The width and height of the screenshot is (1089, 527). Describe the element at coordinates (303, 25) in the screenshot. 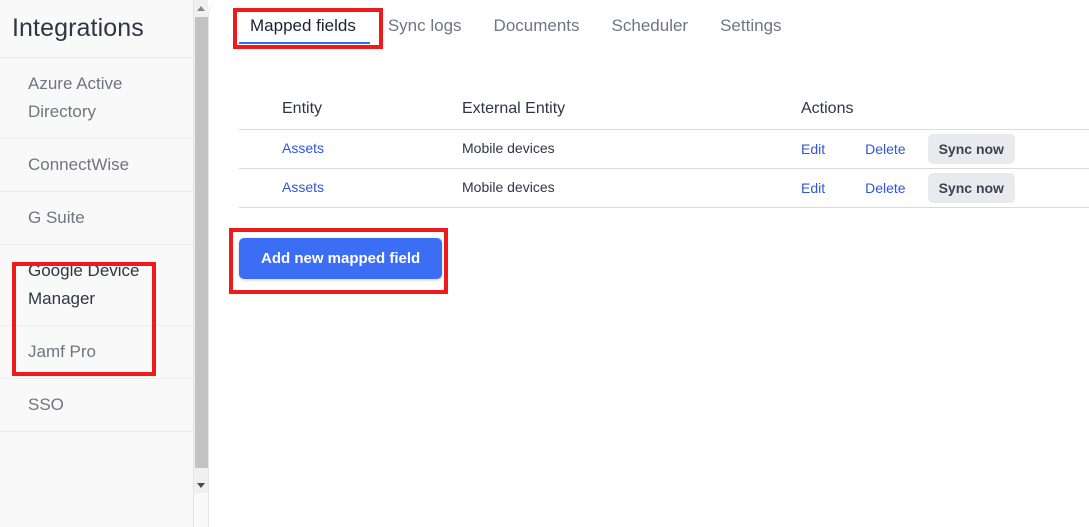

I see `tab-label: Mapped fields` at that location.